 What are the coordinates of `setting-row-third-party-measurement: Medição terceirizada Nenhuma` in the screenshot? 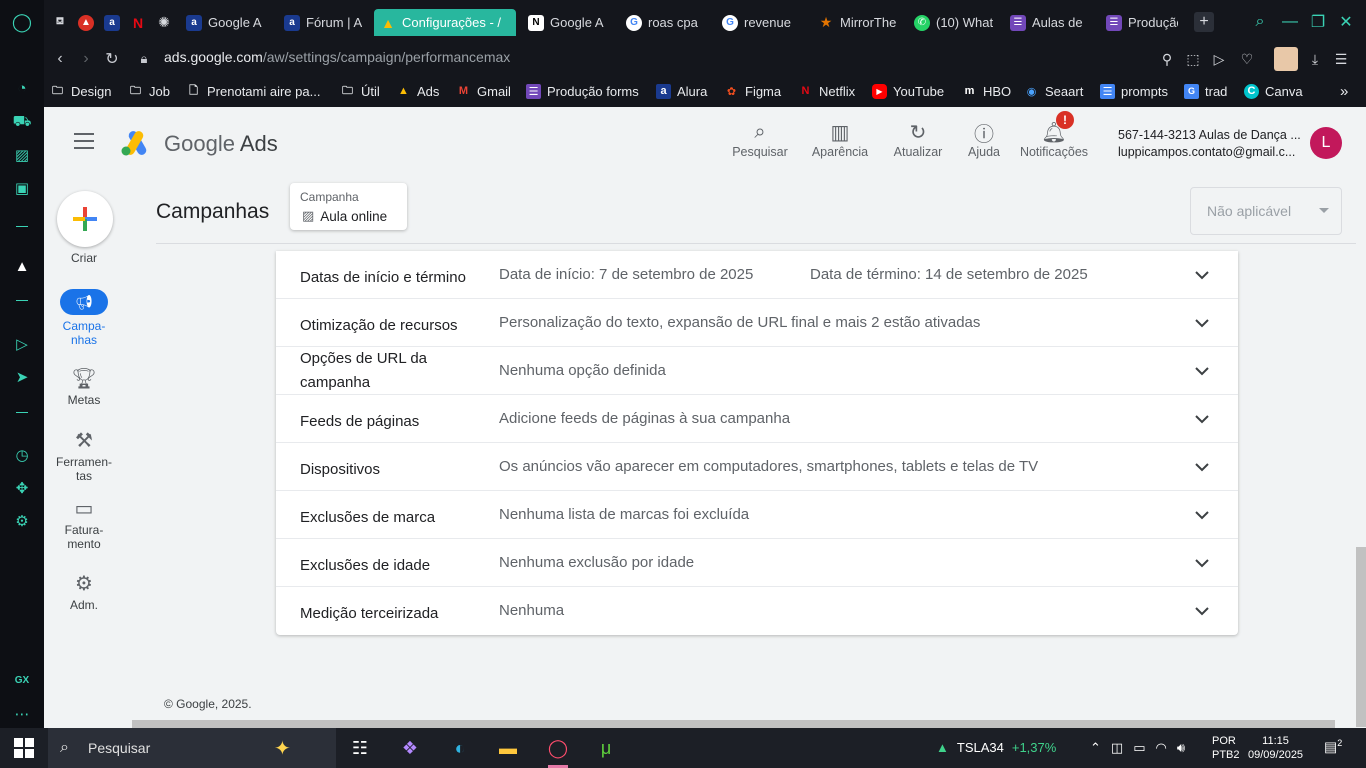 It's located at (757, 611).